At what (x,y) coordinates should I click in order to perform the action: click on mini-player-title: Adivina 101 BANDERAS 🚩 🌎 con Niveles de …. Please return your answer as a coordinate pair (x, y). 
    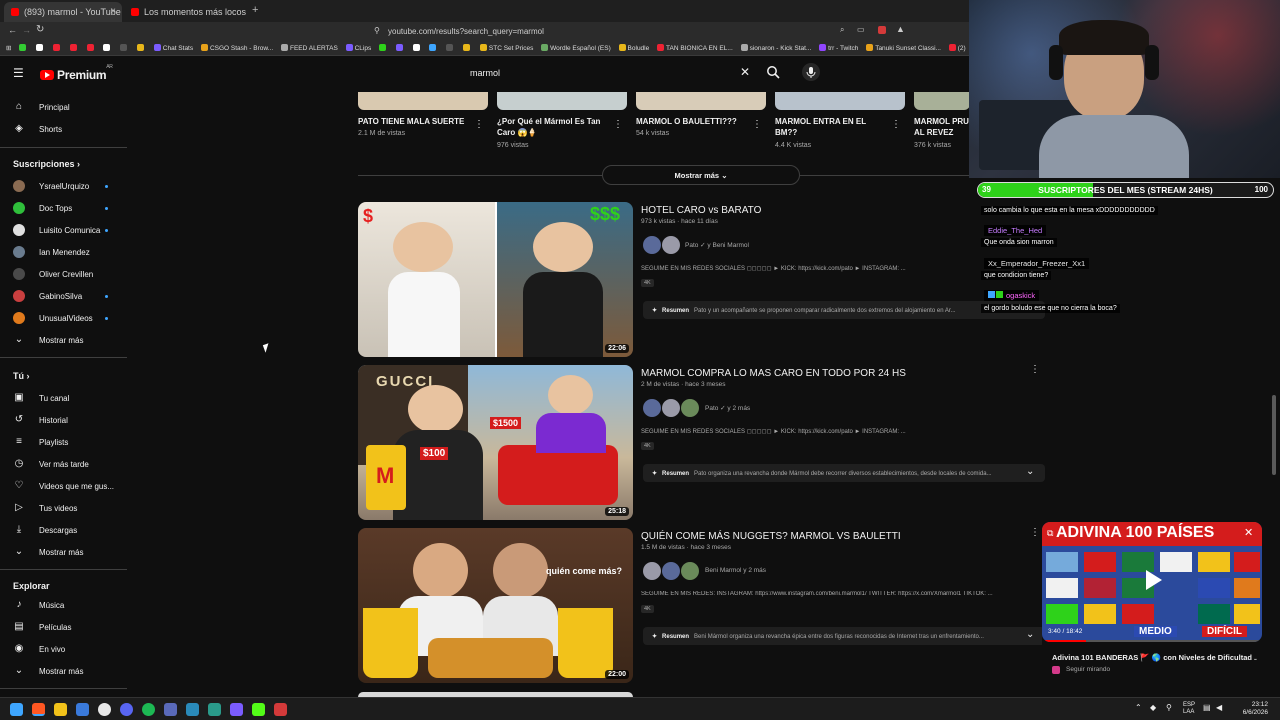
    Looking at the image, I should click on (1154, 657).